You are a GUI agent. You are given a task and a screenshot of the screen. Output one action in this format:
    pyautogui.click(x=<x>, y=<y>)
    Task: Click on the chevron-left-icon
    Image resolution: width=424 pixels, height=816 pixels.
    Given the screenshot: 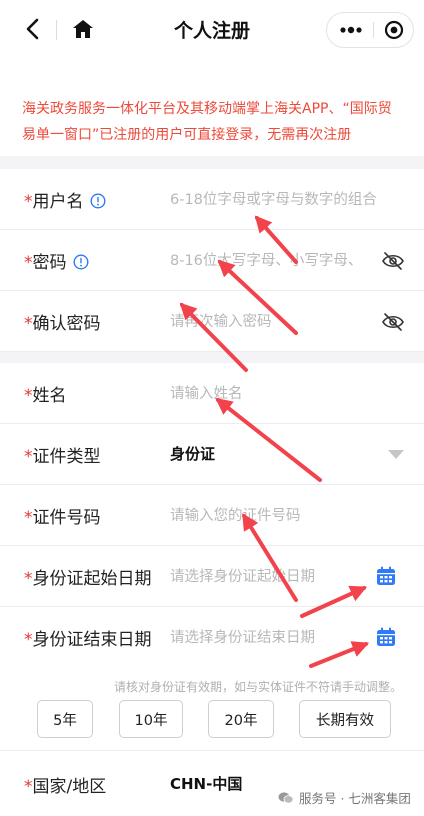 What is the action you would take?
    pyautogui.click(x=32, y=29)
    